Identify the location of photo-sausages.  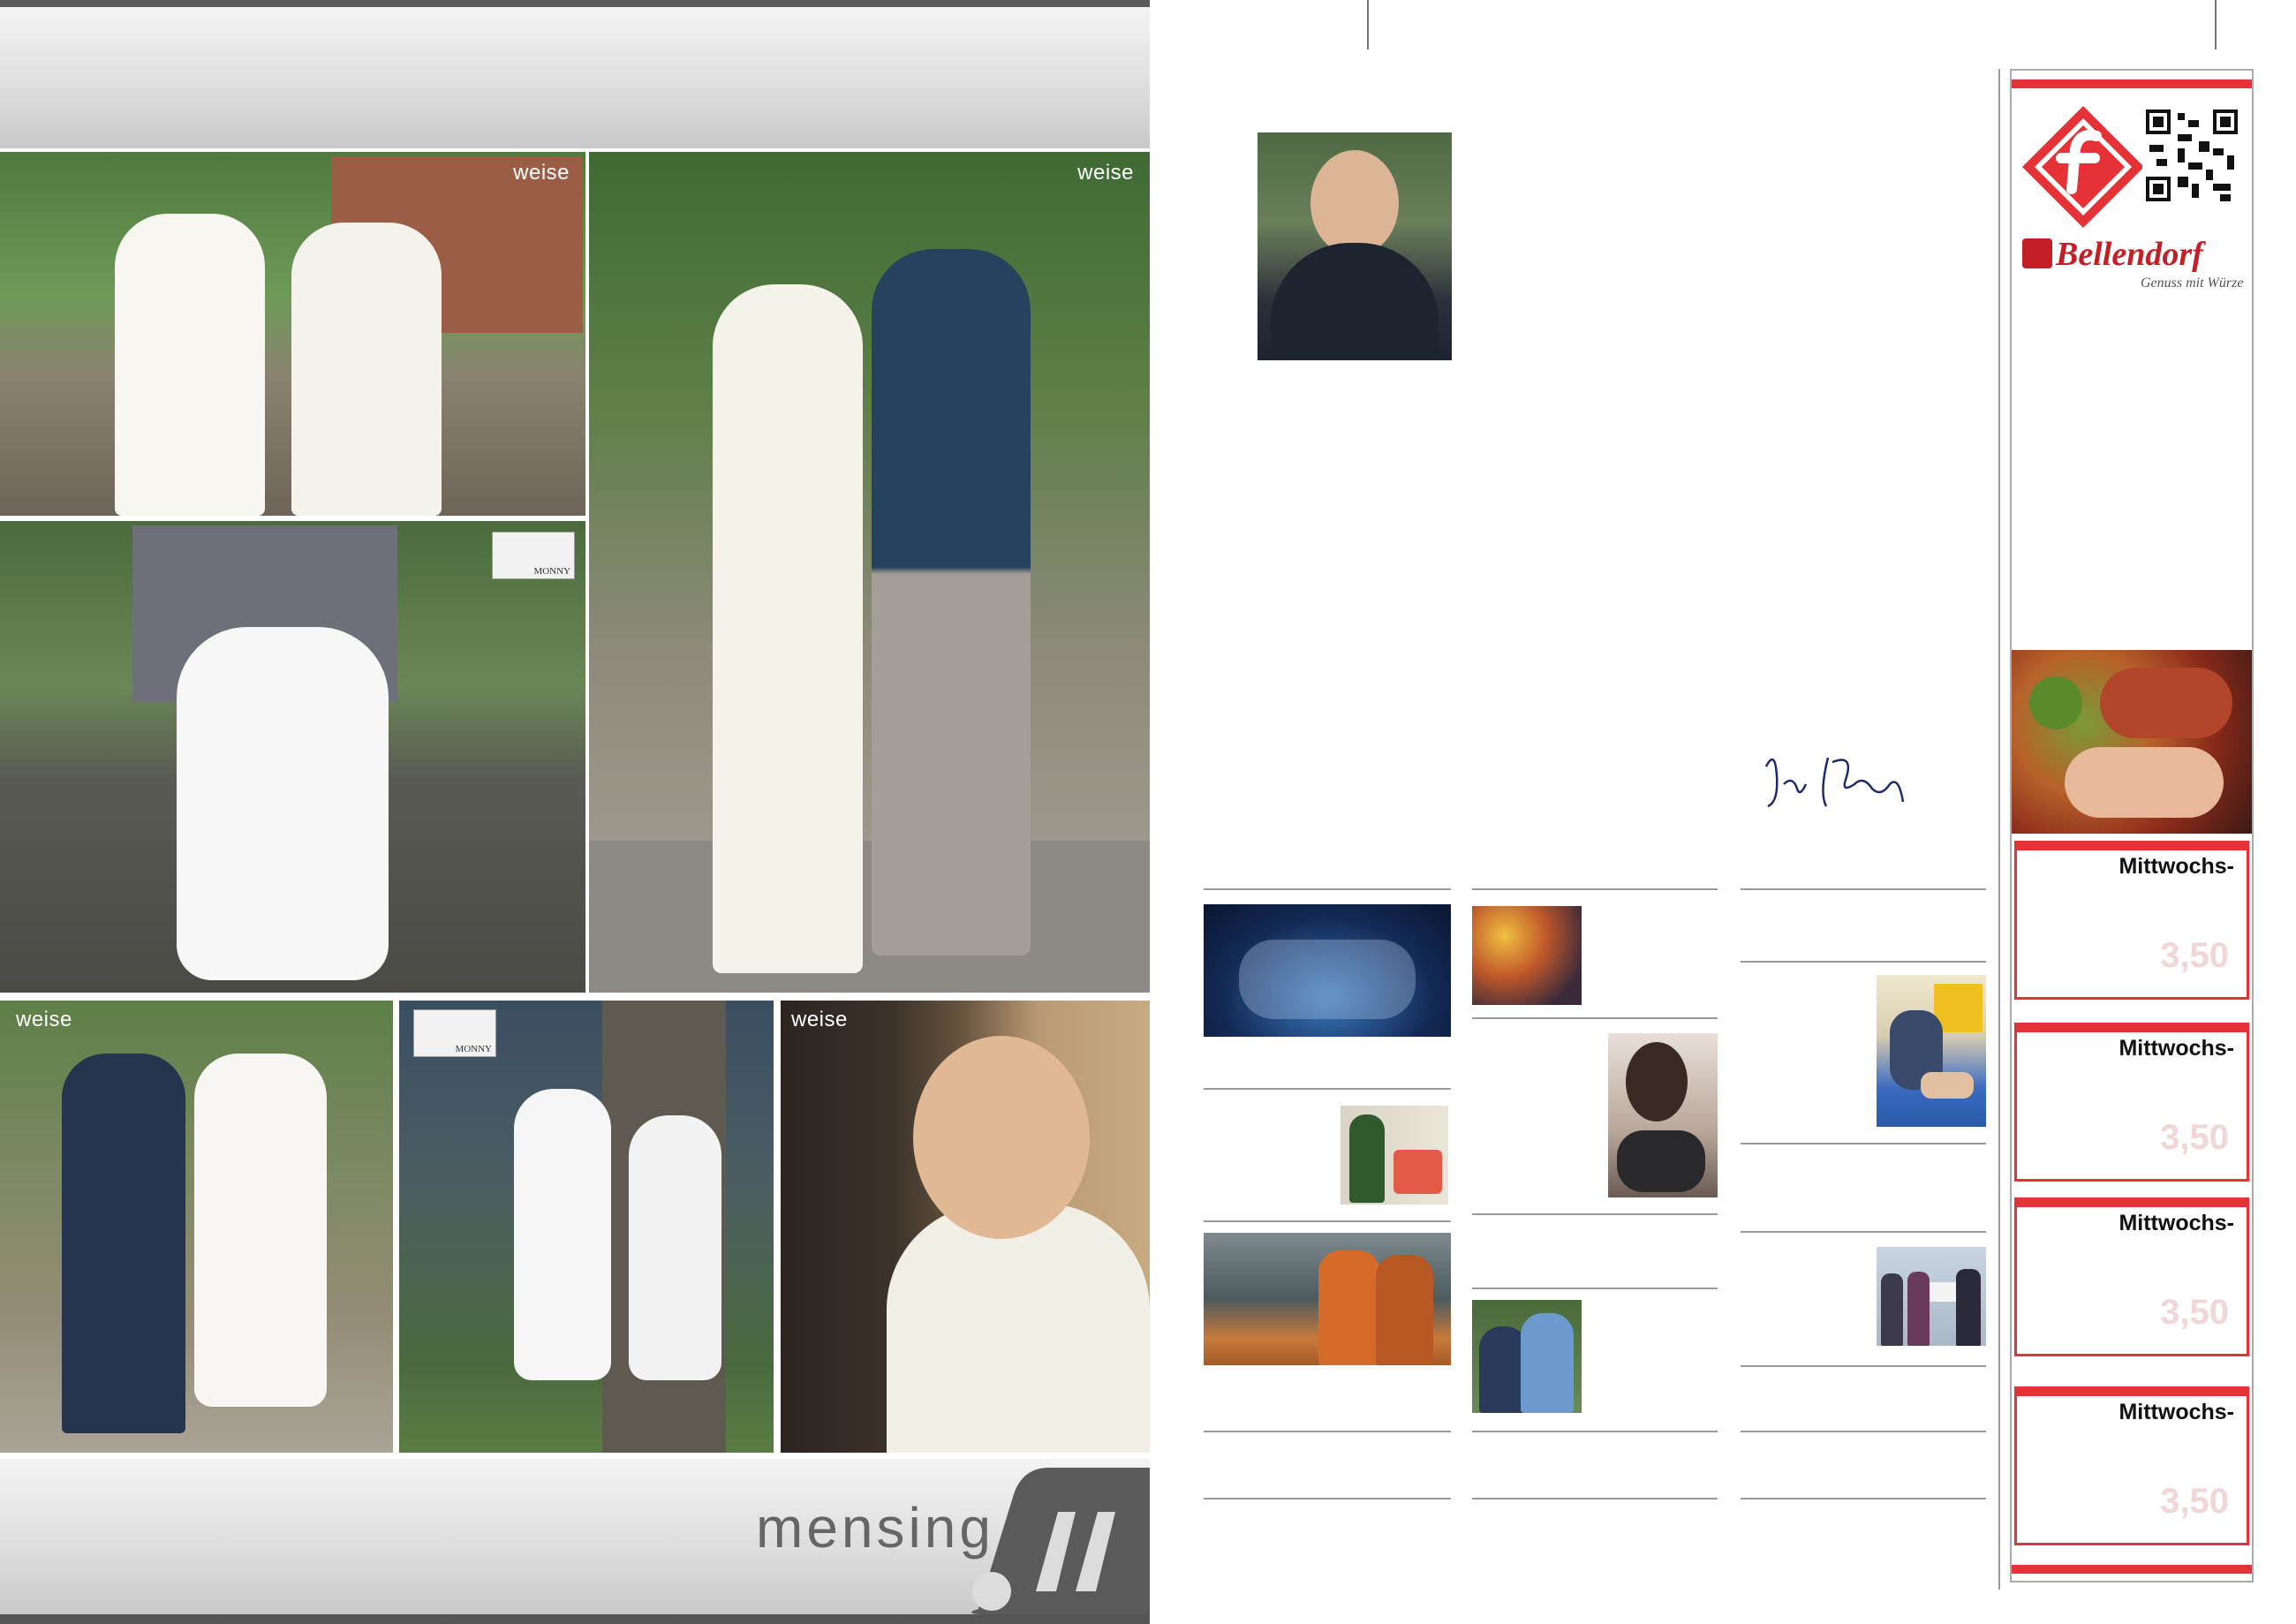
(2166, 703).